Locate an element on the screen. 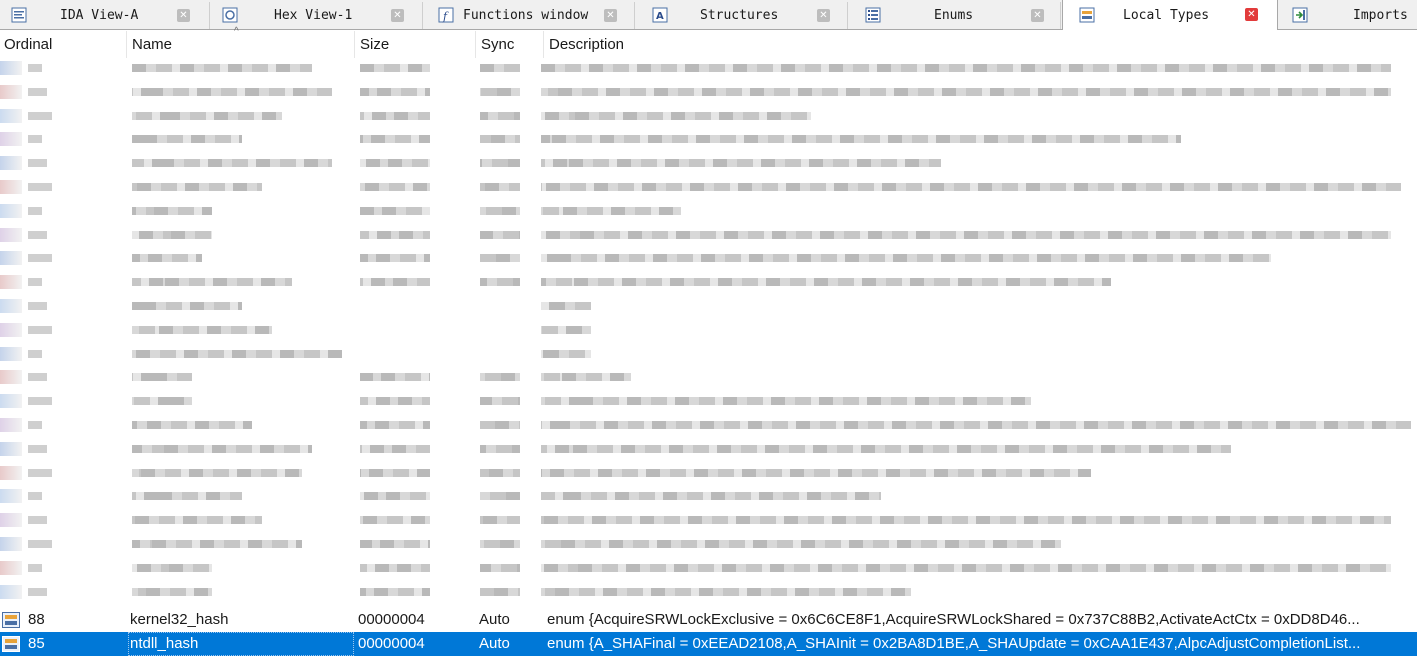 The height and width of the screenshot is (658, 1417). column-header-name: Name is located at coordinates (241, 44).